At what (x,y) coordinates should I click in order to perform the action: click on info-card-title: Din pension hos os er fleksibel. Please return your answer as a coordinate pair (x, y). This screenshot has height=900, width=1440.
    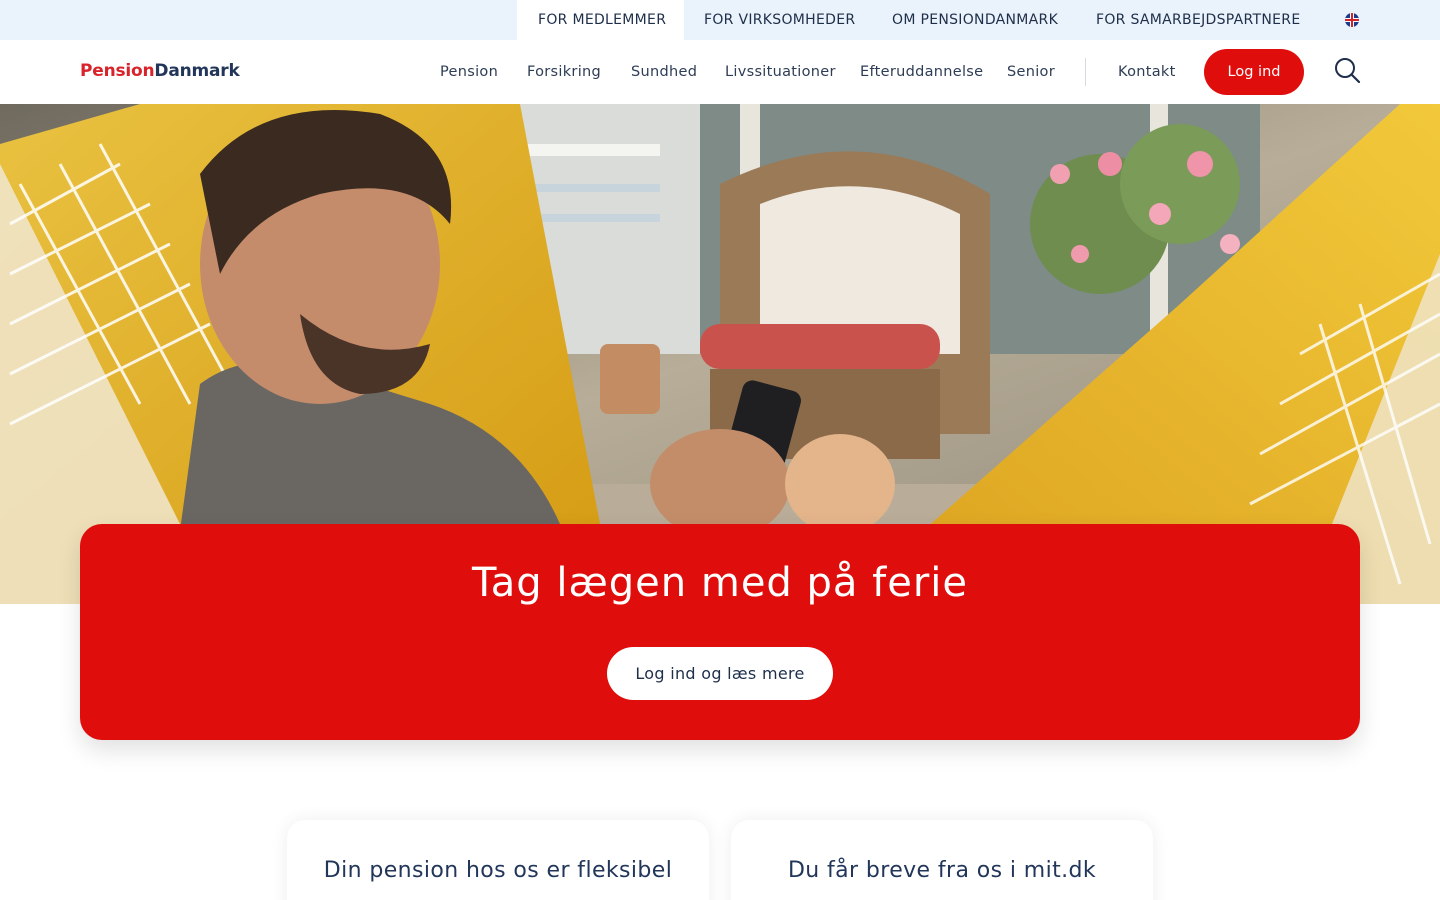
    Looking at the image, I should click on (498, 870).